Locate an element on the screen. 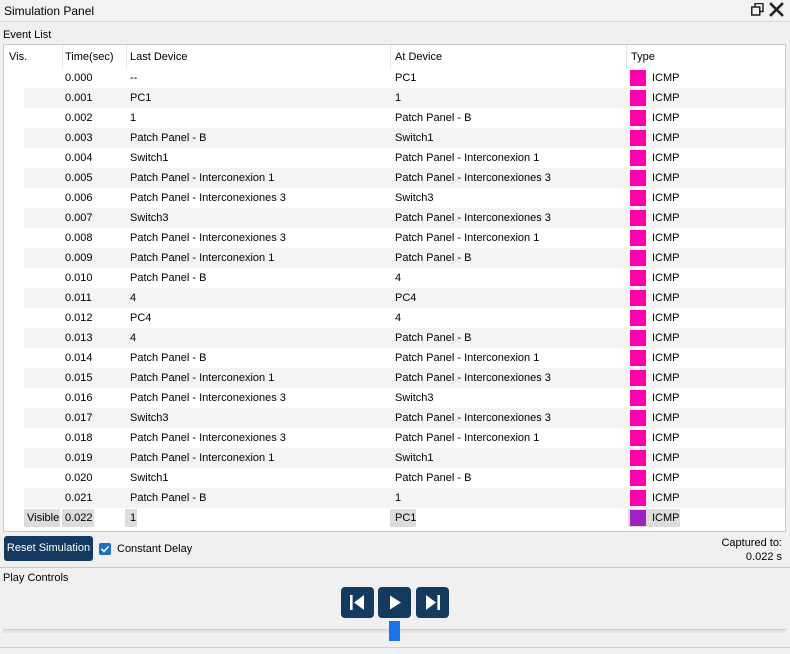 Image resolution: width=790 pixels, height=654 pixels. cell-time: 0.018 is located at coordinates (79, 438).